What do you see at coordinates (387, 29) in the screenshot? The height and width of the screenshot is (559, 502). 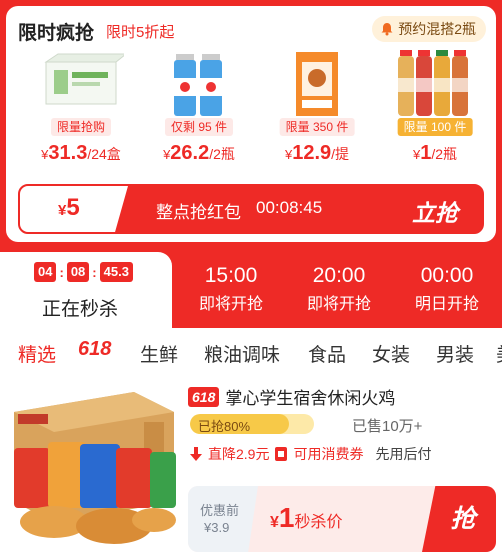 I see `bell-icon` at bounding box center [387, 29].